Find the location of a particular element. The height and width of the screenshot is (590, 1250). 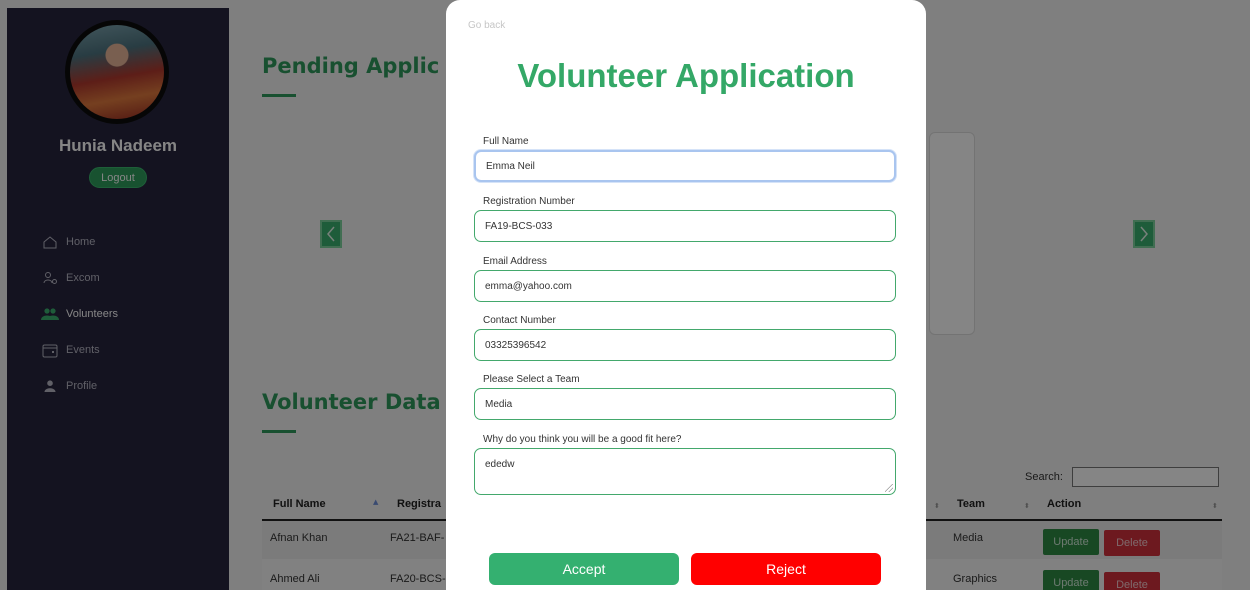

full-name-label: Full Name is located at coordinates (506, 141).